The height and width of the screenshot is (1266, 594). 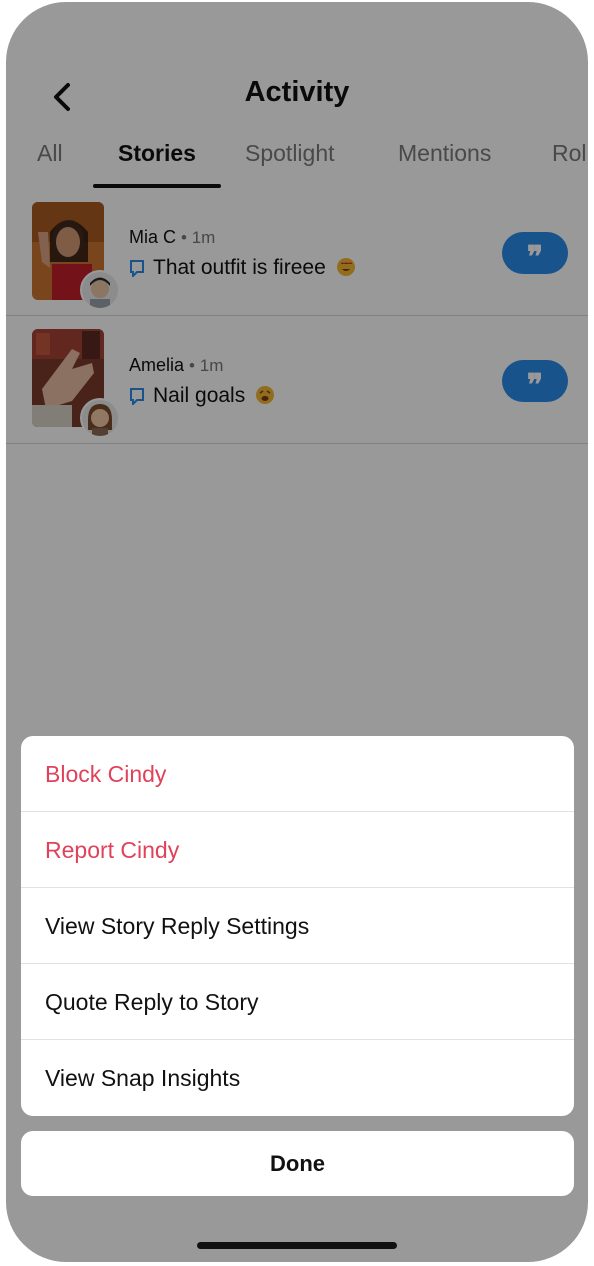 What do you see at coordinates (297, 774) in the screenshot?
I see `block-user-option: Block Cindy` at bounding box center [297, 774].